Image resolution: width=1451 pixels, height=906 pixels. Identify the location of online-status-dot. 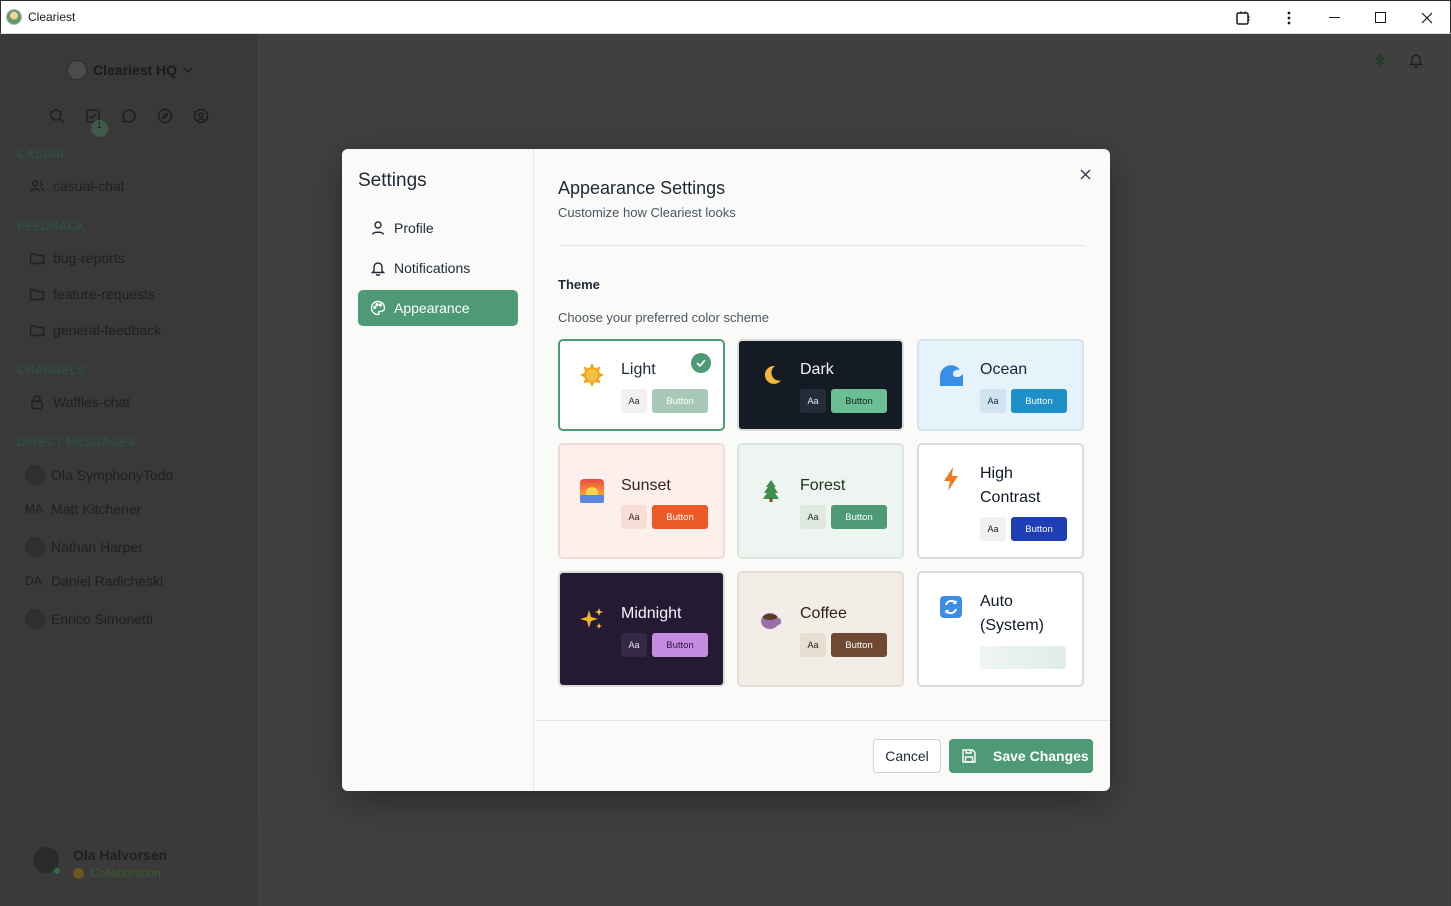
(57, 871).